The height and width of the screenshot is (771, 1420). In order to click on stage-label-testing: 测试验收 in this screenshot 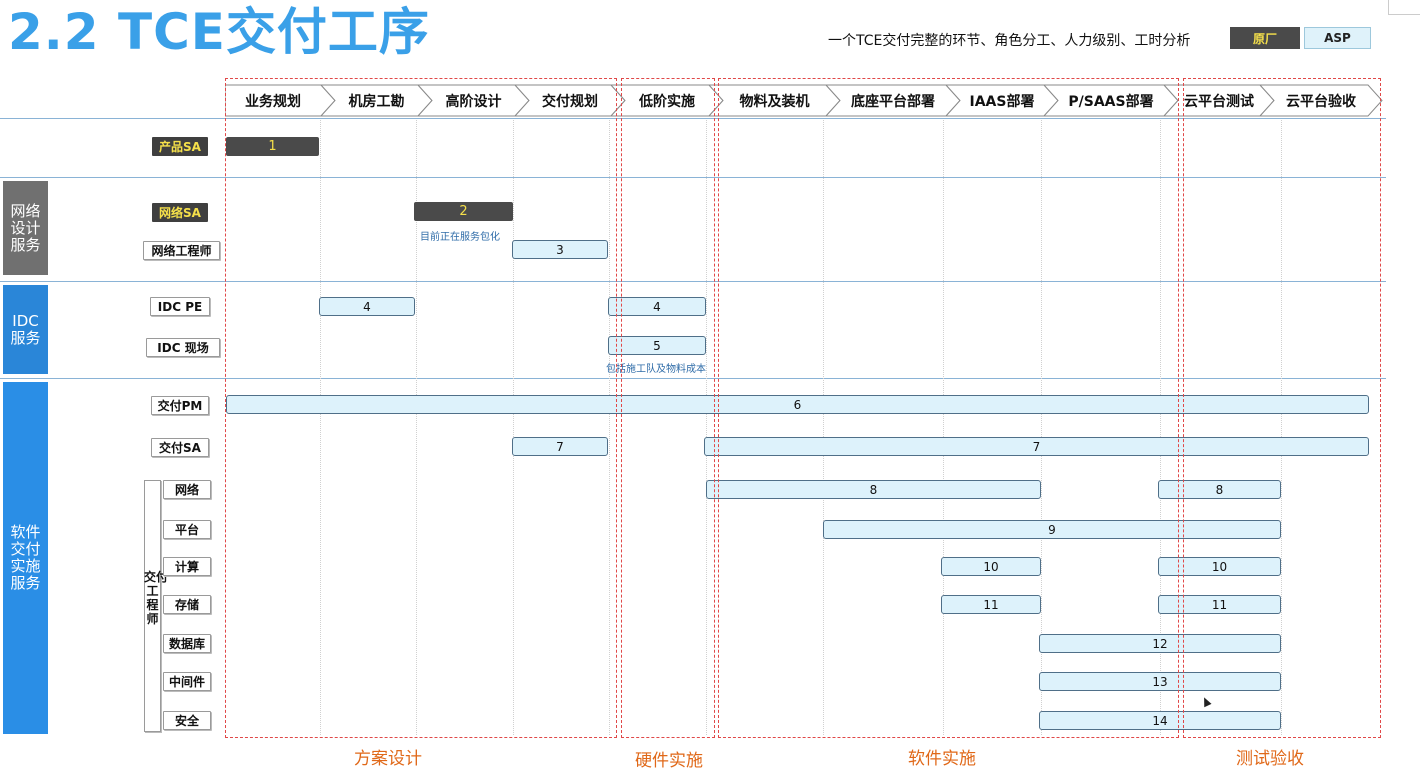, I will do `click(1270, 759)`.